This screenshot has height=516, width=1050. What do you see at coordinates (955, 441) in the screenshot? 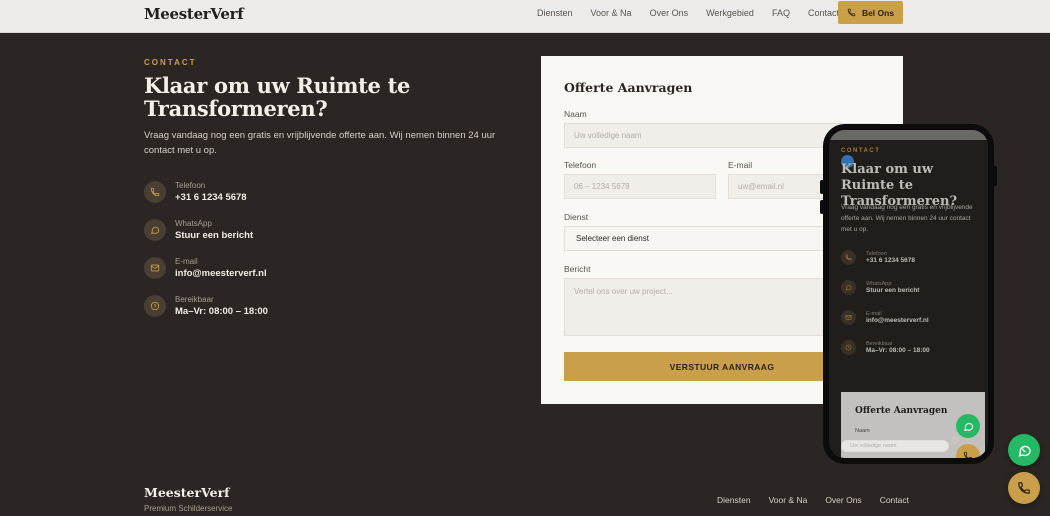
I see `heart-icon: ♡` at bounding box center [955, 441].